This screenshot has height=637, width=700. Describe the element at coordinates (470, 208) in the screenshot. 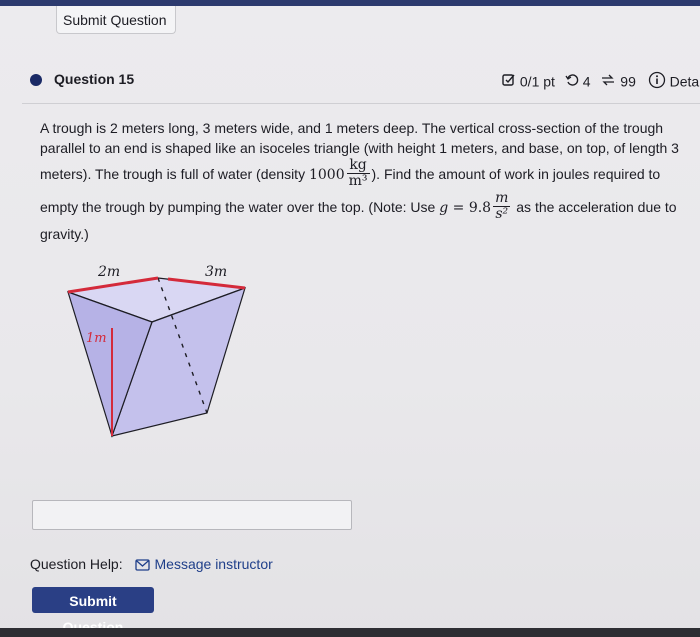

I see `g-value: = 9.8` at that location.